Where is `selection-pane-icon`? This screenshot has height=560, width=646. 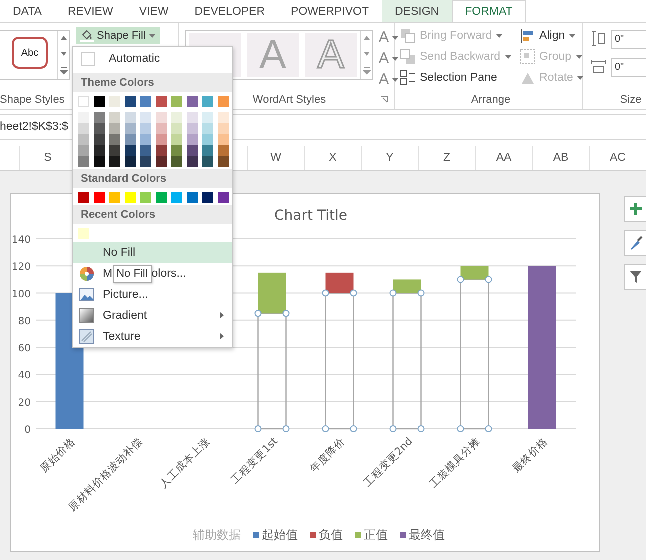
selection-pane-icon is located at coordinates (408, 78).